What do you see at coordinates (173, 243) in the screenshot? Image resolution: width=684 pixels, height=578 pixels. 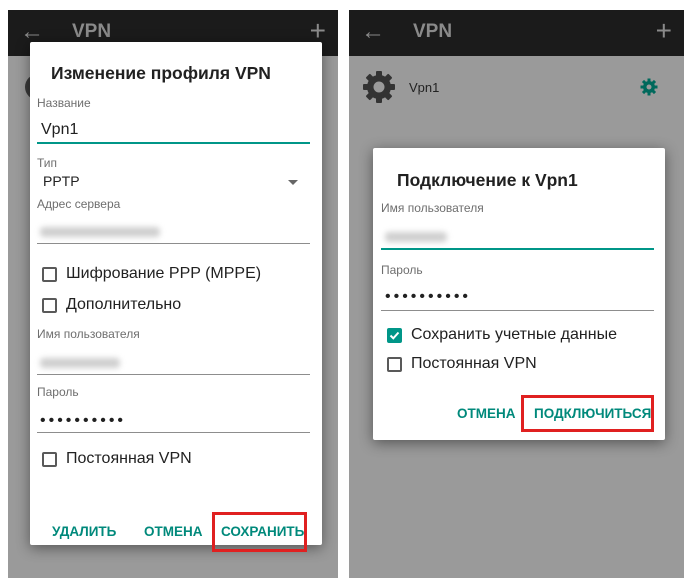 I see `server-address-underline` at bounding box center [173, 243].